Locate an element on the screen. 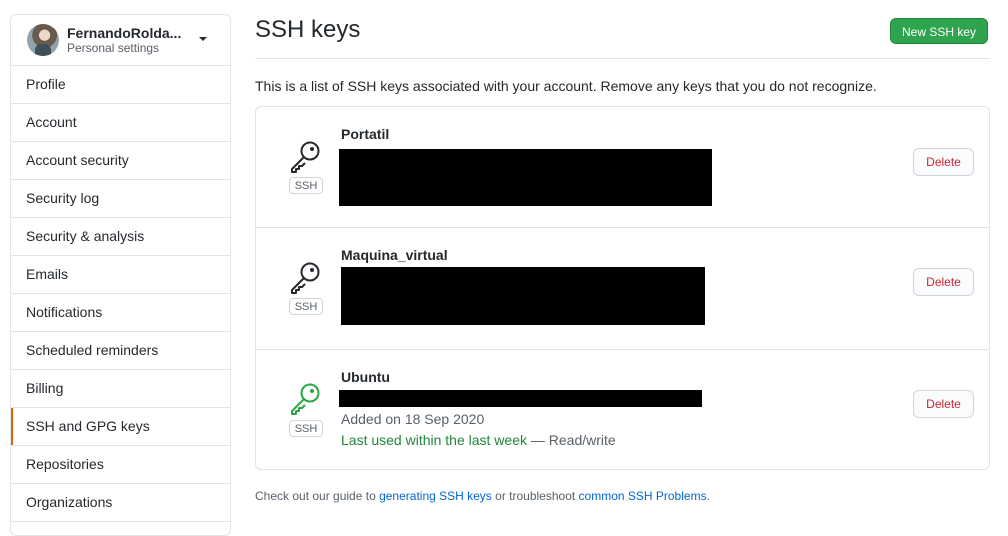  footer-text: . is located at coordinates (708, 496).